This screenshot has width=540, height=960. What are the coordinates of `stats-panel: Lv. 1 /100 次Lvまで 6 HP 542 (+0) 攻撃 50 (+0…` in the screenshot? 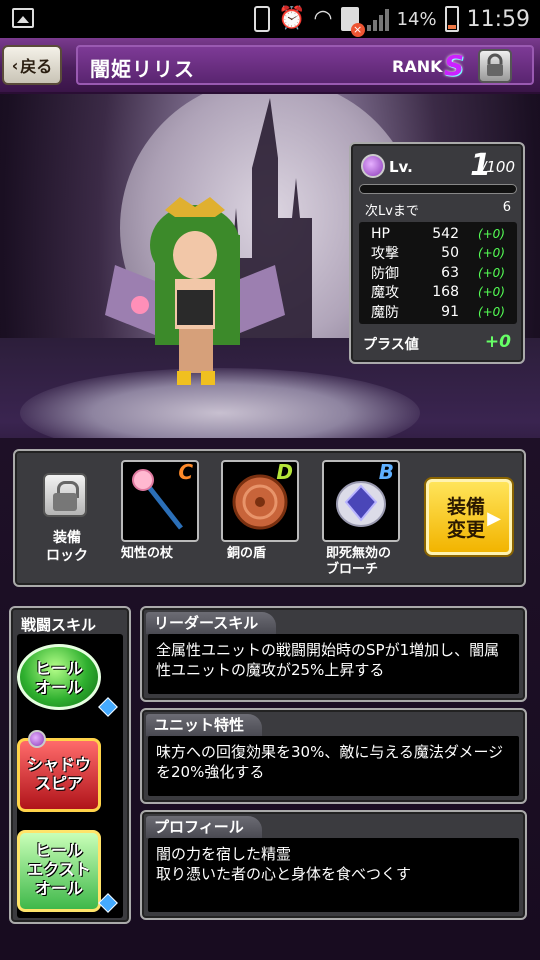 It's located at (437, 253).